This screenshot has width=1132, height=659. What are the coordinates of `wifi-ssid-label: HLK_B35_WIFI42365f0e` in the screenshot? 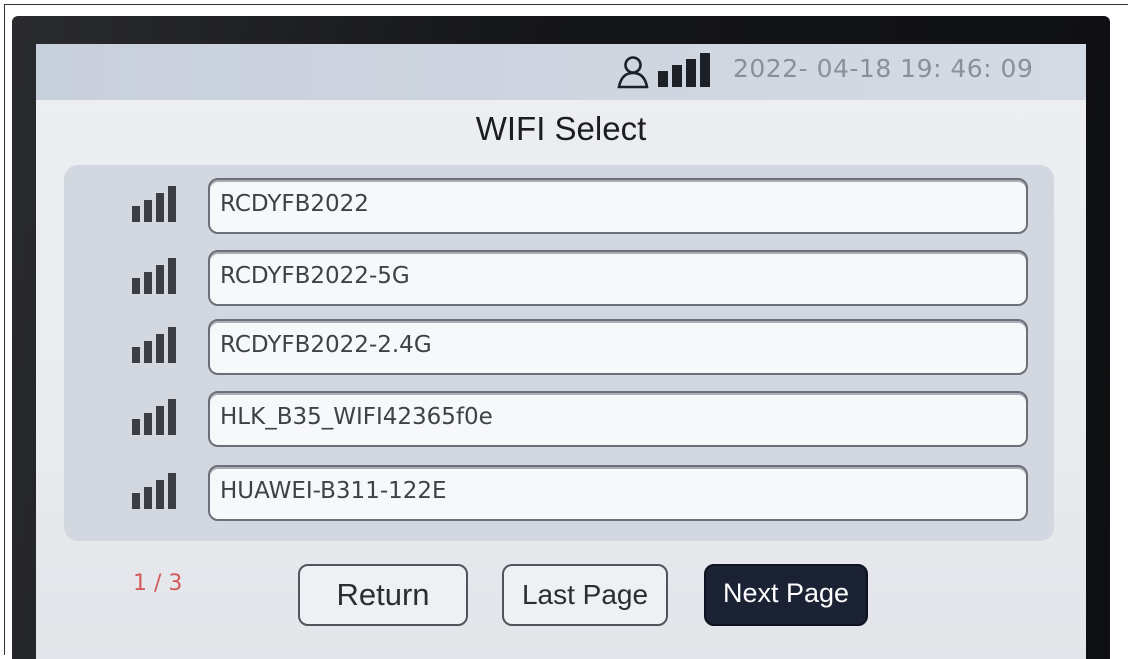 It's located at (356, 417).